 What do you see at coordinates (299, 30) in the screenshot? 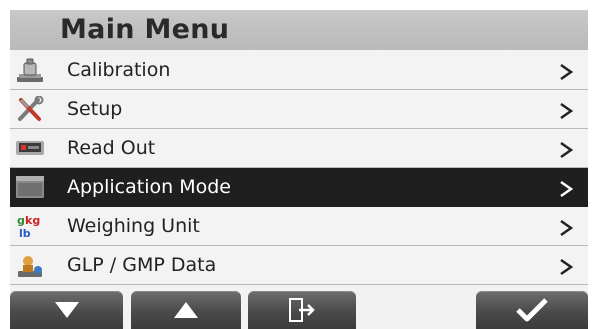
I see `title-bar: Main Menu` at bounding box center [299, 30].